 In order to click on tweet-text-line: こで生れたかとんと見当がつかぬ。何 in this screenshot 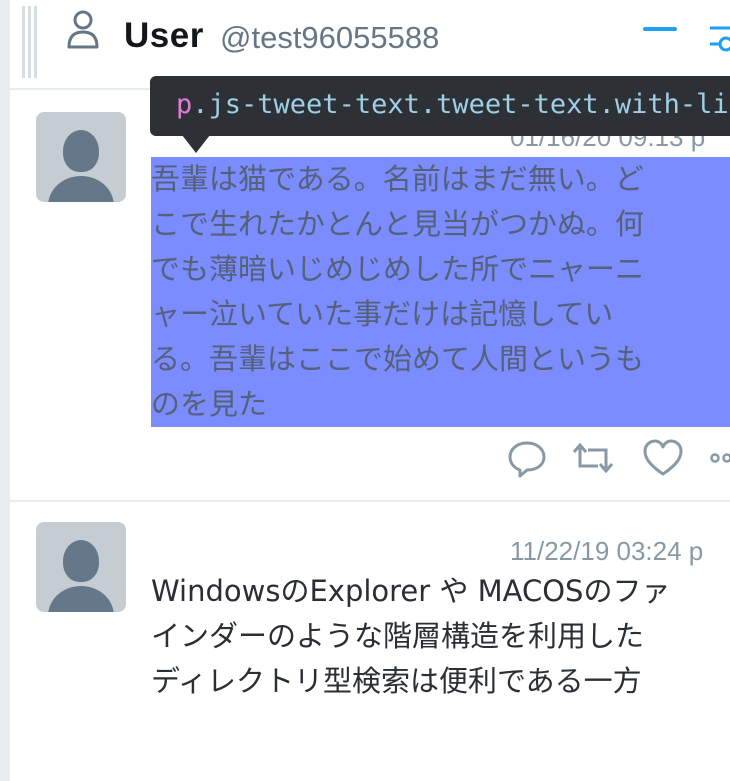, I will do `click(398, 224)`.